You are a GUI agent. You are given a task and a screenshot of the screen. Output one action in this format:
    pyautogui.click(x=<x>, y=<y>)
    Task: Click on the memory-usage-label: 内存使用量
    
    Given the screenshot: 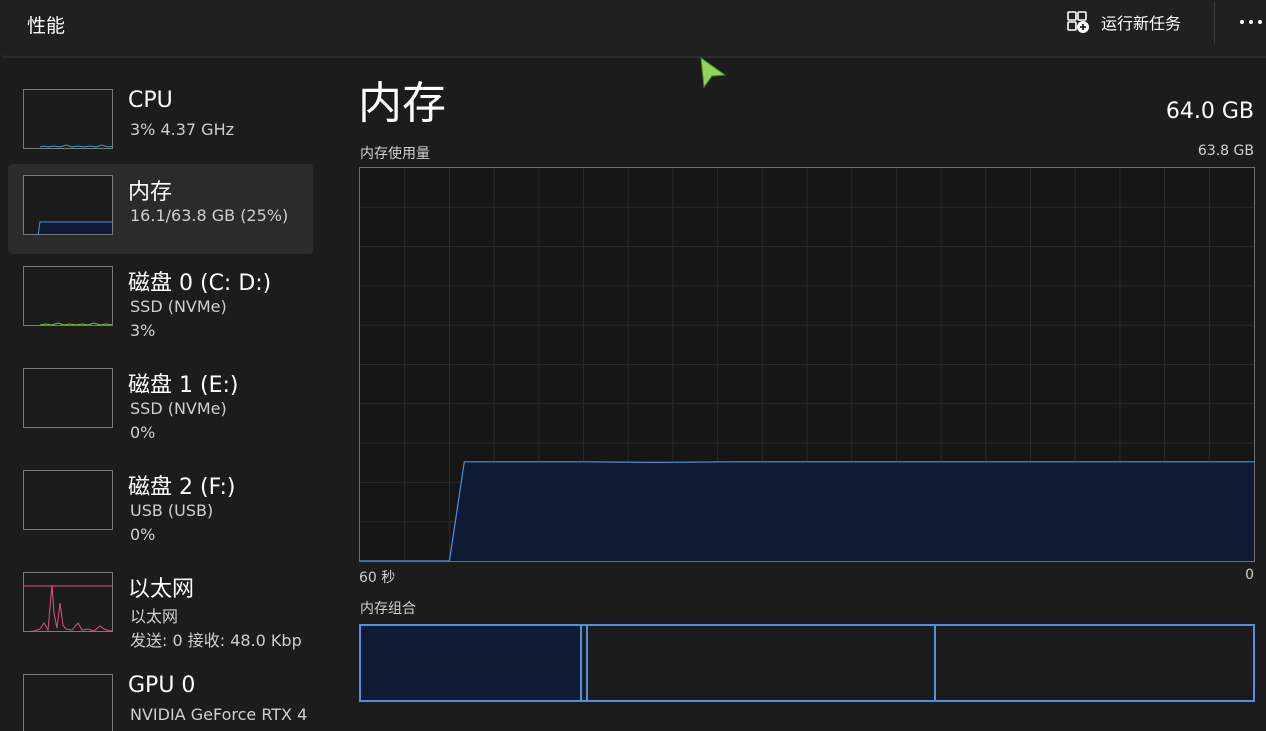 What is the action you would take?
    pyautogui.click(x=395, y=154)
    